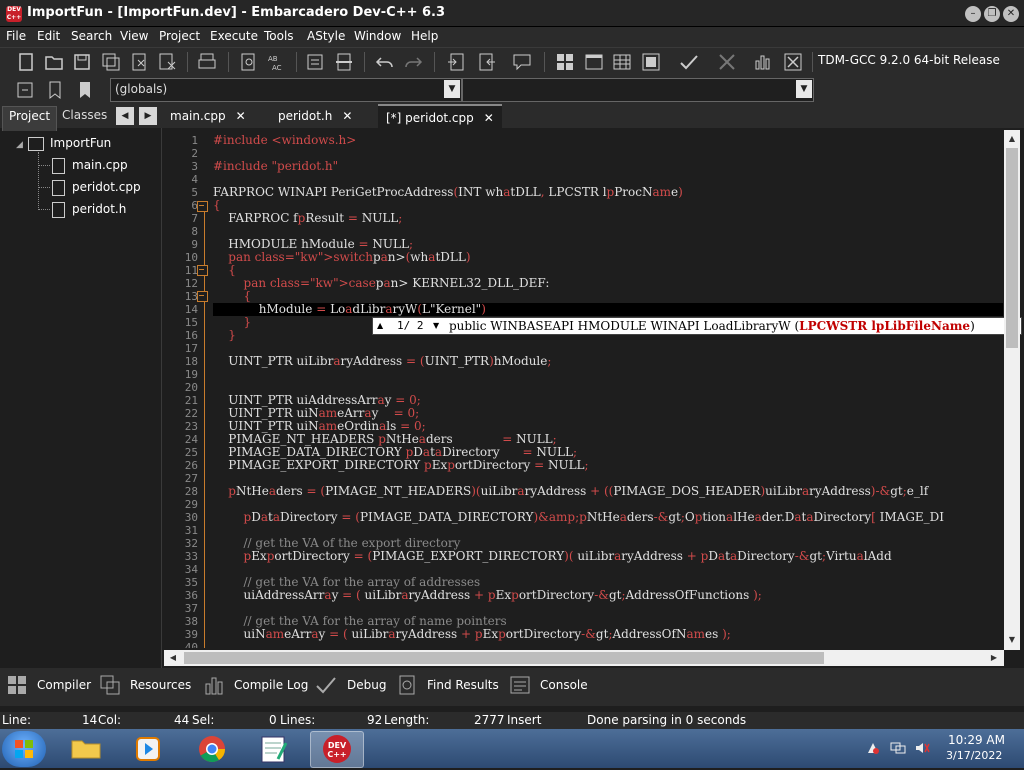 The height and width of the screenshot is (770, 1024). What do you see at coordinates (689, 62) in the screenshot?
I see `check-icon` at bounding box center [689, 62].